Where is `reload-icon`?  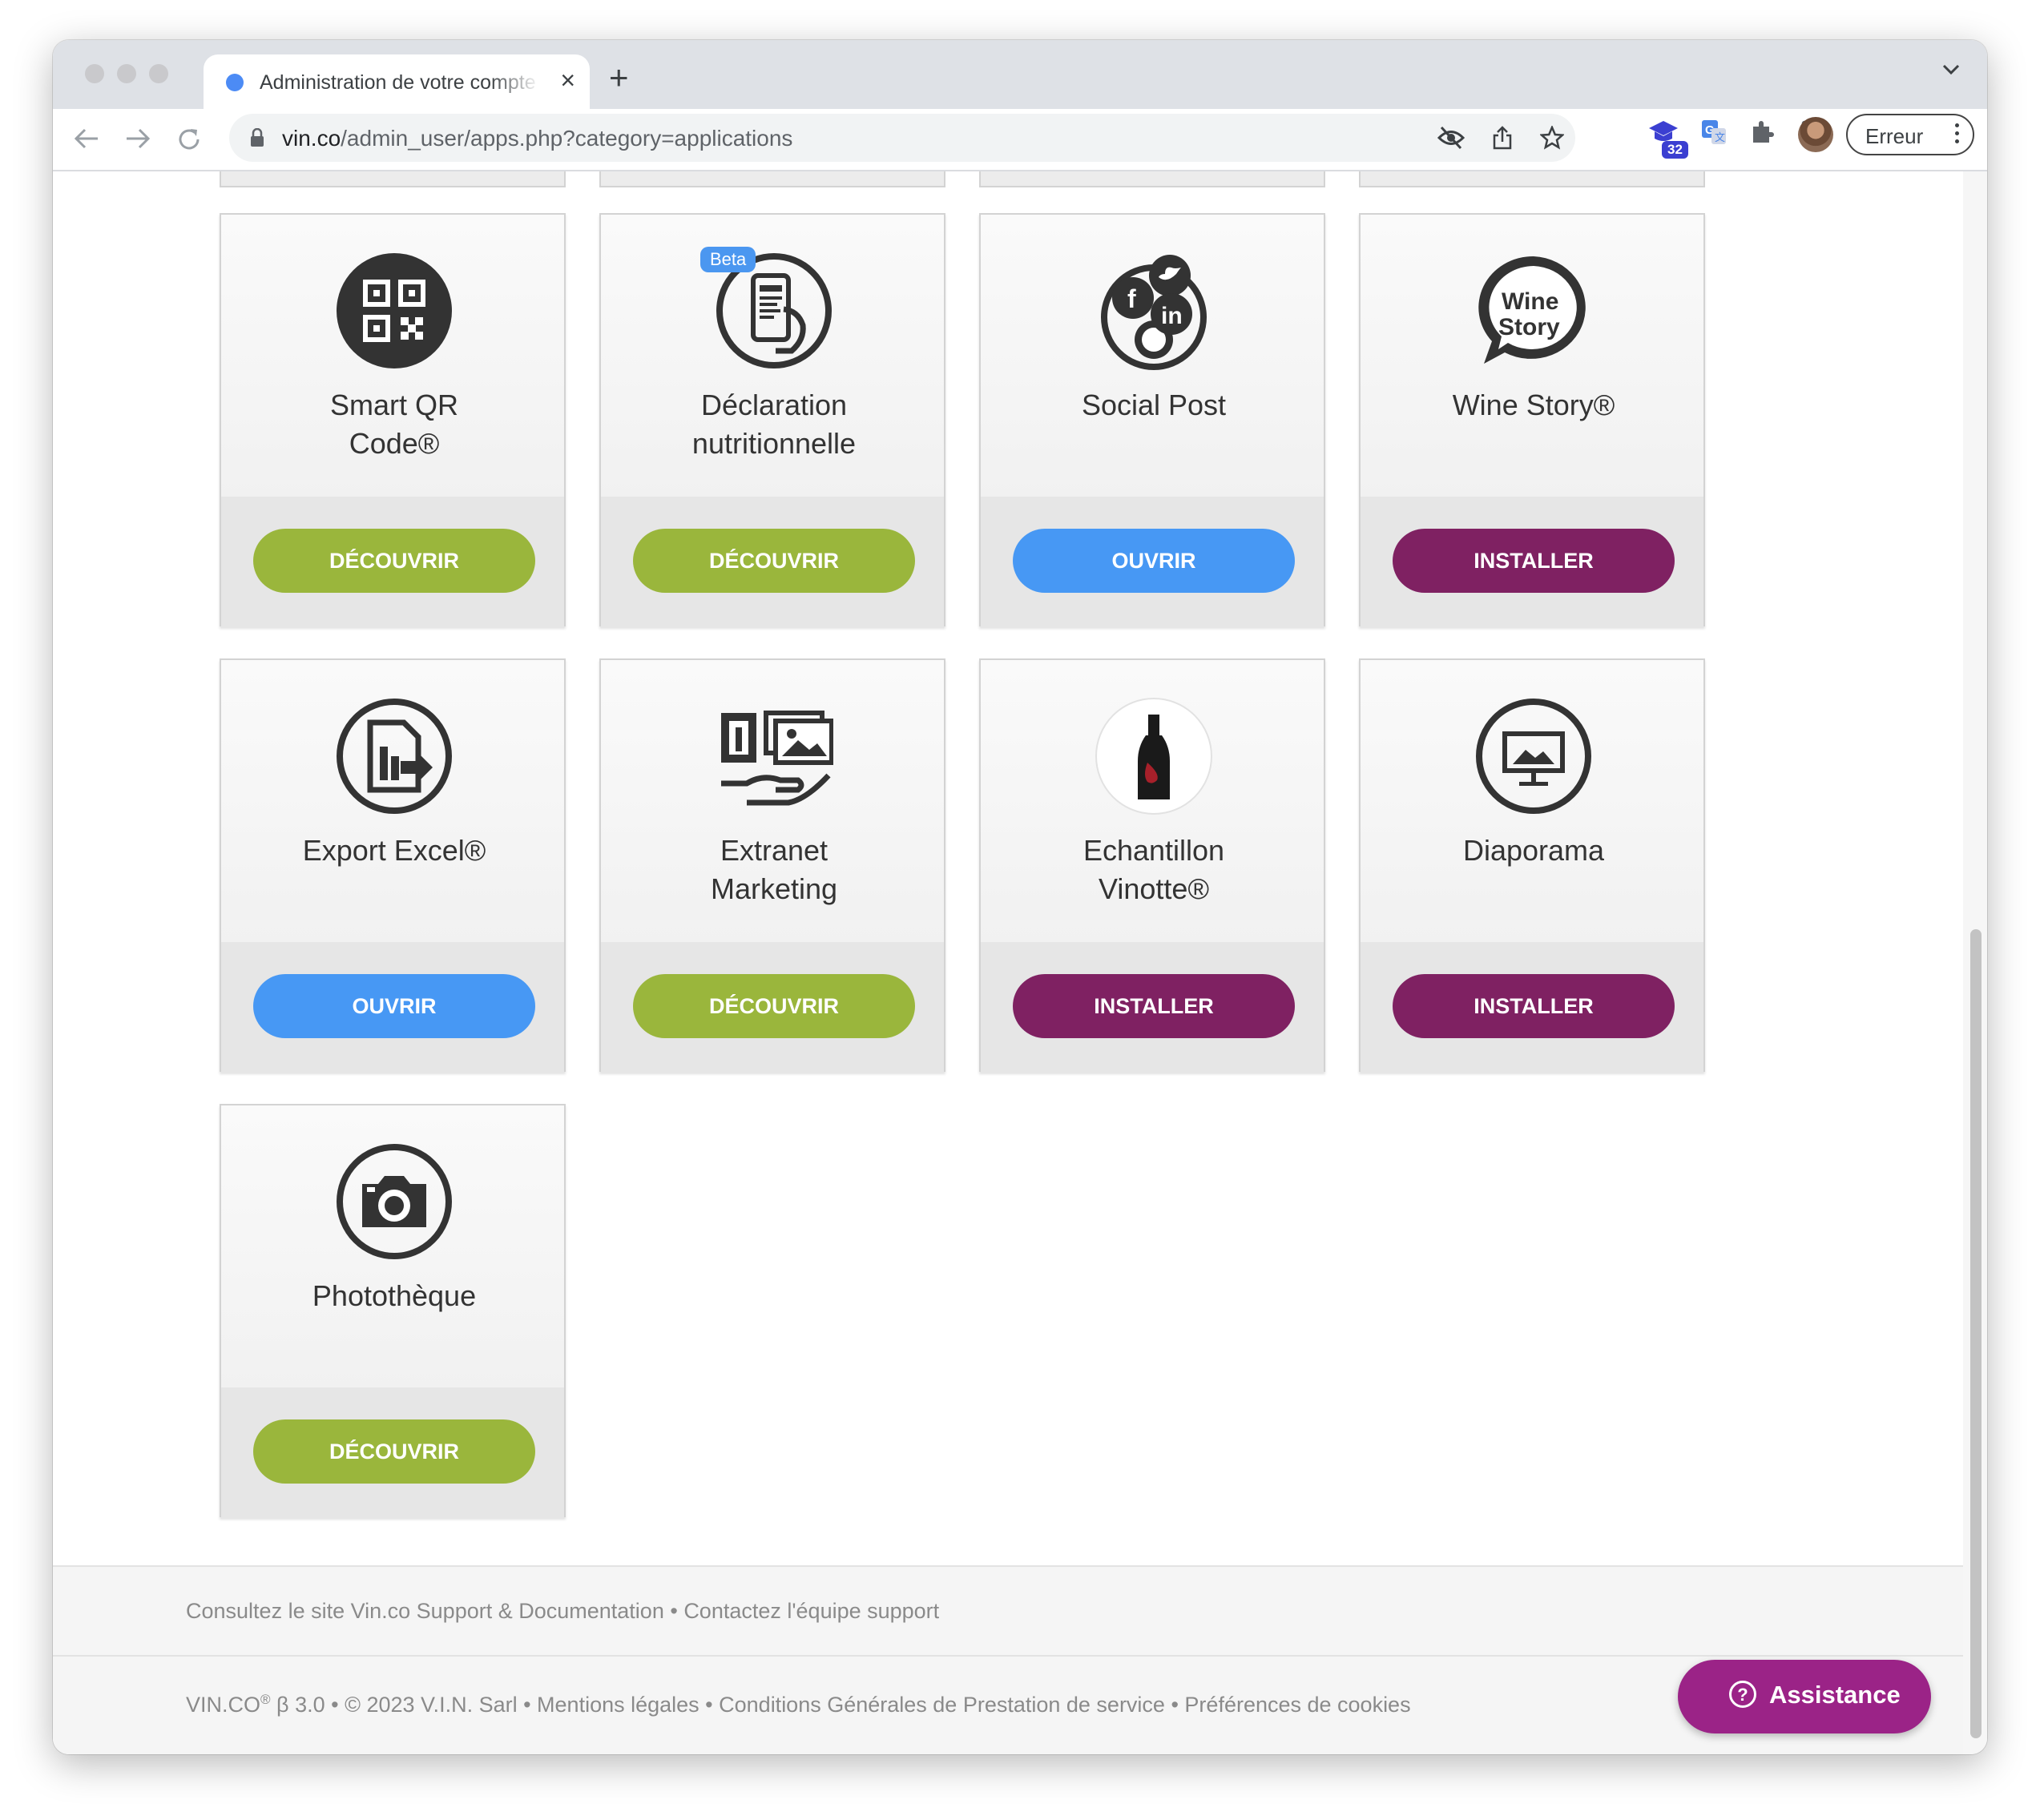 reload-icon is located at coordinates (189, 139).